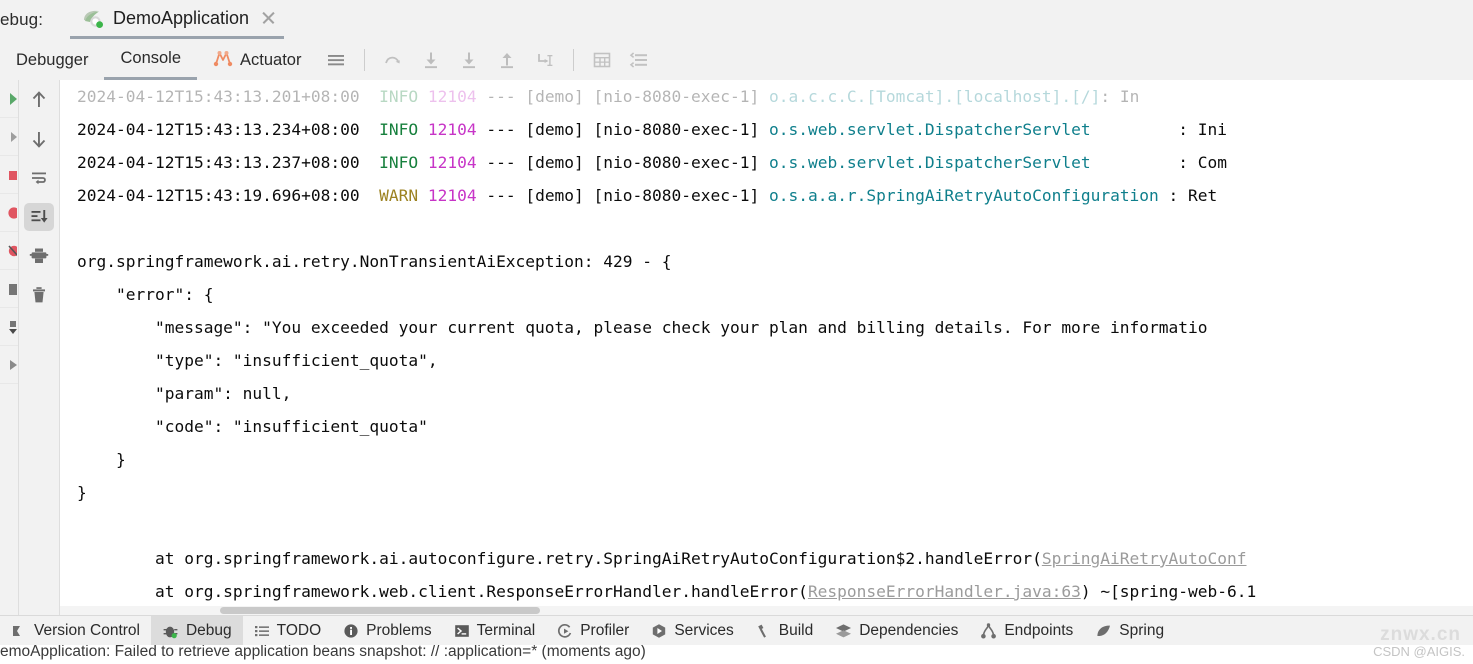 Image resolution: width=1473 pixels, height=664 pixels. I want to click on log-level: WARN, so click(399, 195).